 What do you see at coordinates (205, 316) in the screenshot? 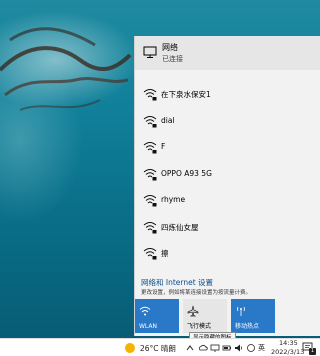
I see `quick-tile-airplane: 飞行模式` at bounding box center [205, 316].